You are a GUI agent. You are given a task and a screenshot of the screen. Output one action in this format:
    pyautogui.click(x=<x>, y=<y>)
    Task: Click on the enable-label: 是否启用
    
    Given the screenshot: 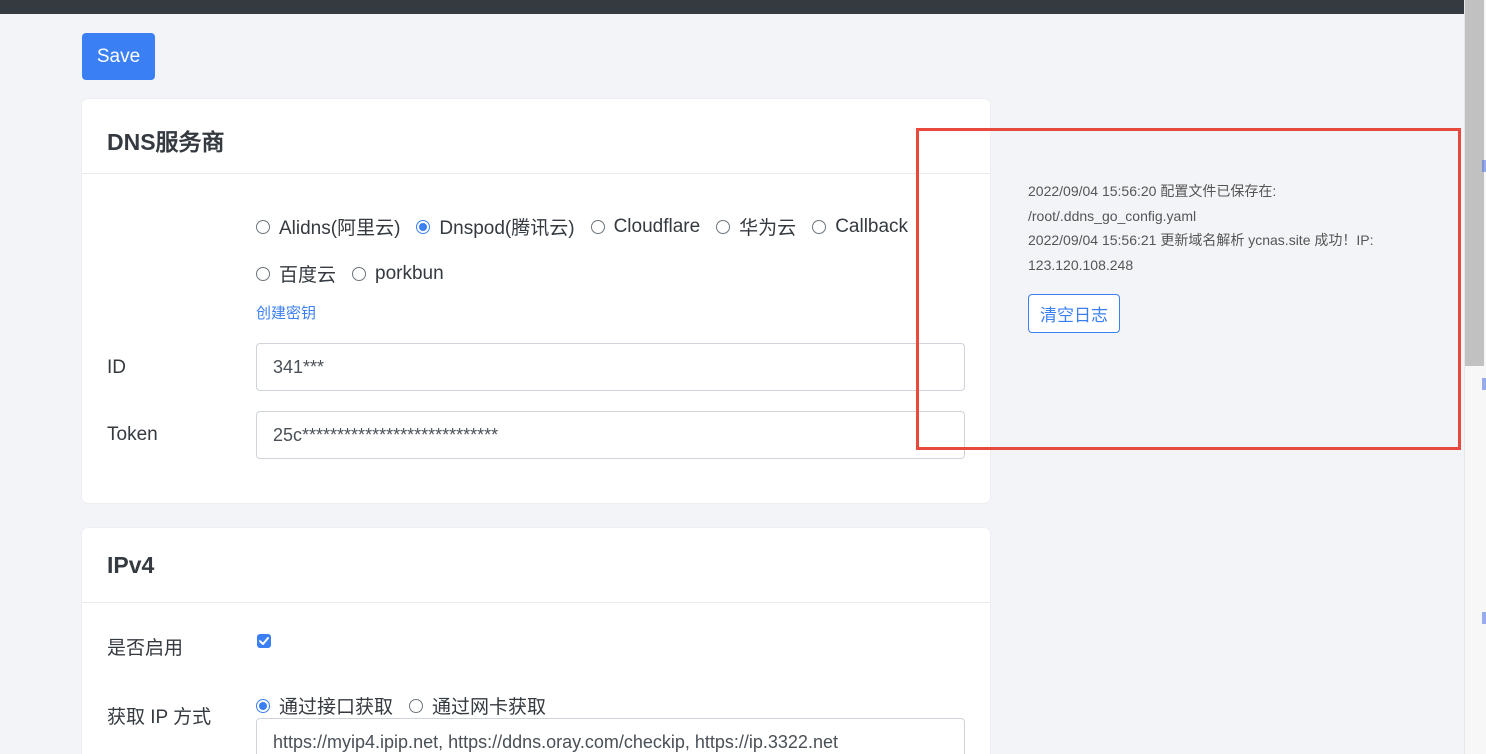 What is the action you would take?
    pyautogui.click(x=145, y=648)
    